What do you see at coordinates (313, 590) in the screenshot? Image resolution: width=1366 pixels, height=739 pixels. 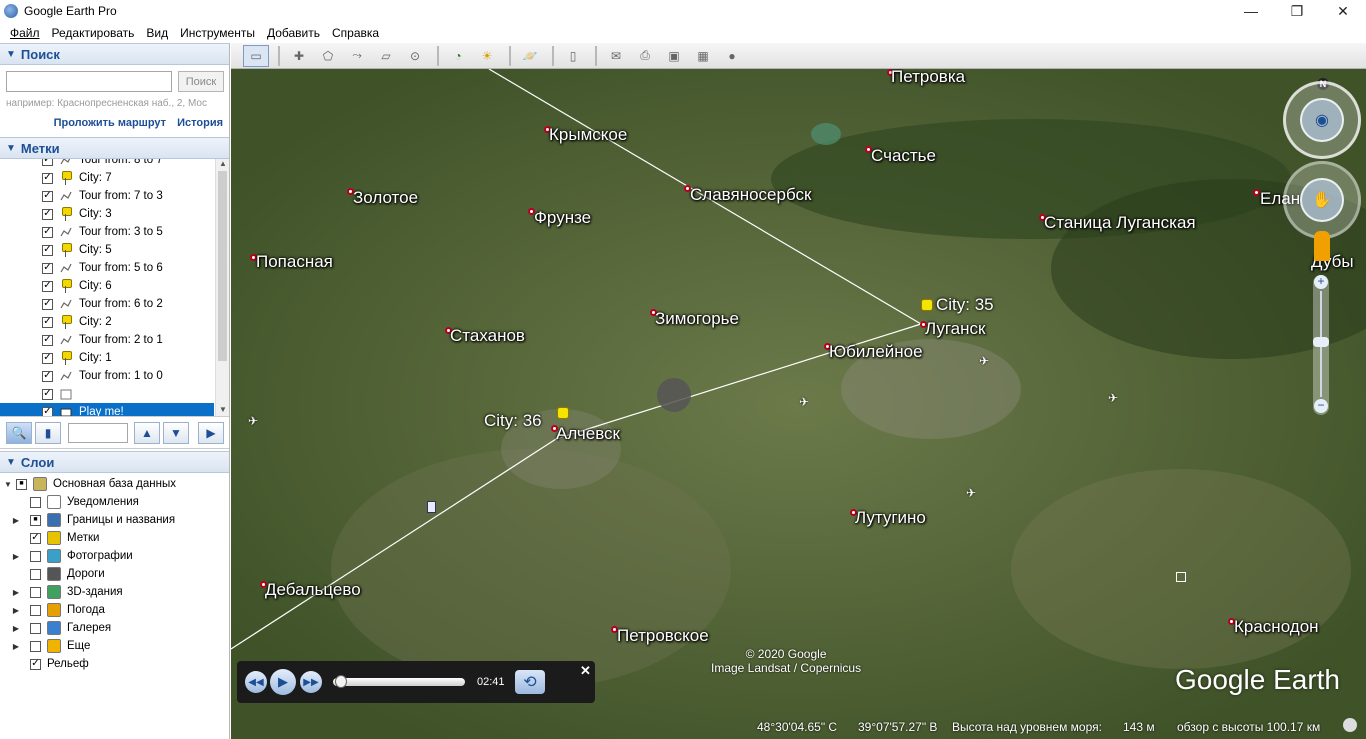 I see `city-label: Дебальцево` at bounding box center [313, 590].